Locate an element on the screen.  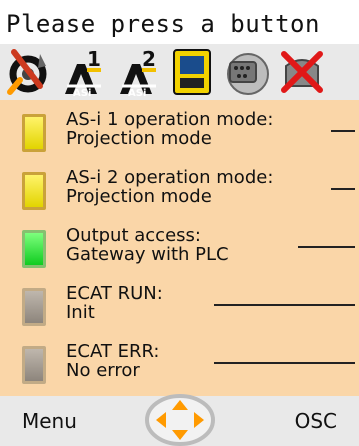
status-row-asi1-mode: AS-i 1 operation mode: Projection mode is located at coordinates (179, 135).